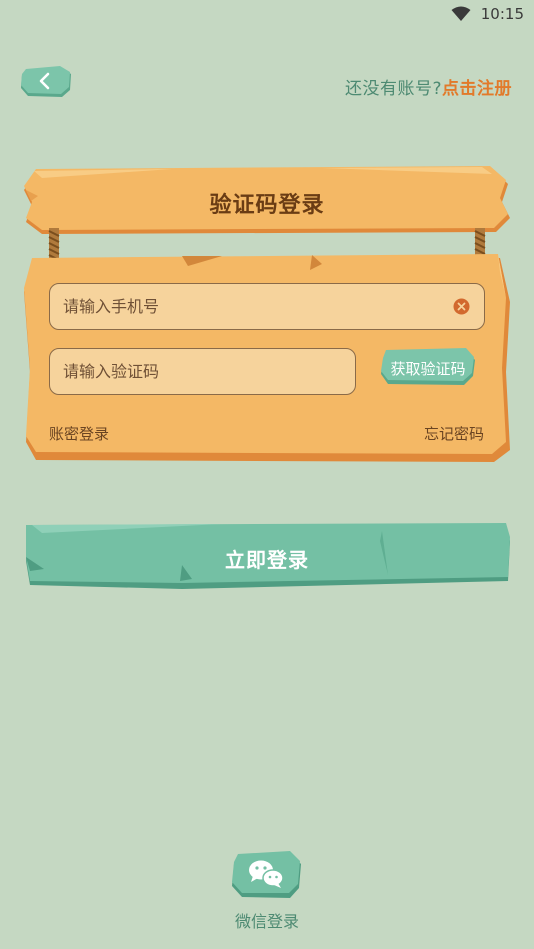 The width and height of the screenshot is (534, 949). I want to click on get-code-label: 获取验证码, so click(428, 369).